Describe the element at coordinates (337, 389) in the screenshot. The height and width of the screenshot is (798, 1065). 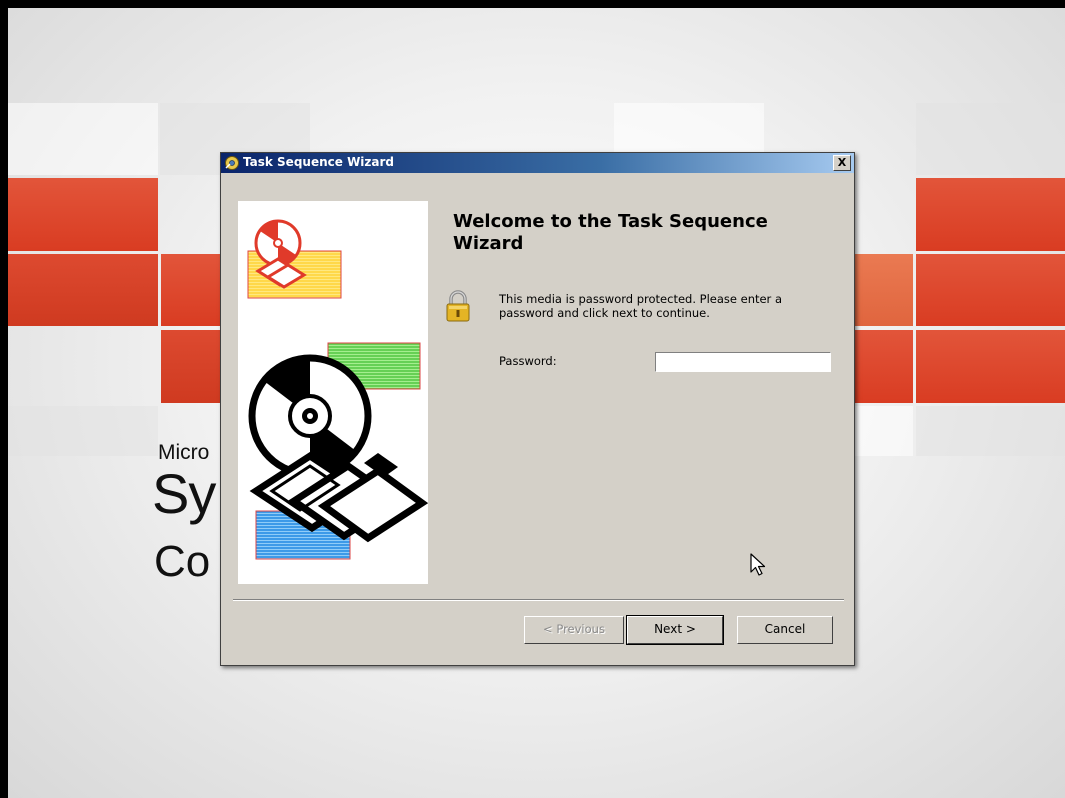
I see `cd-floppy-illustration` at that location.